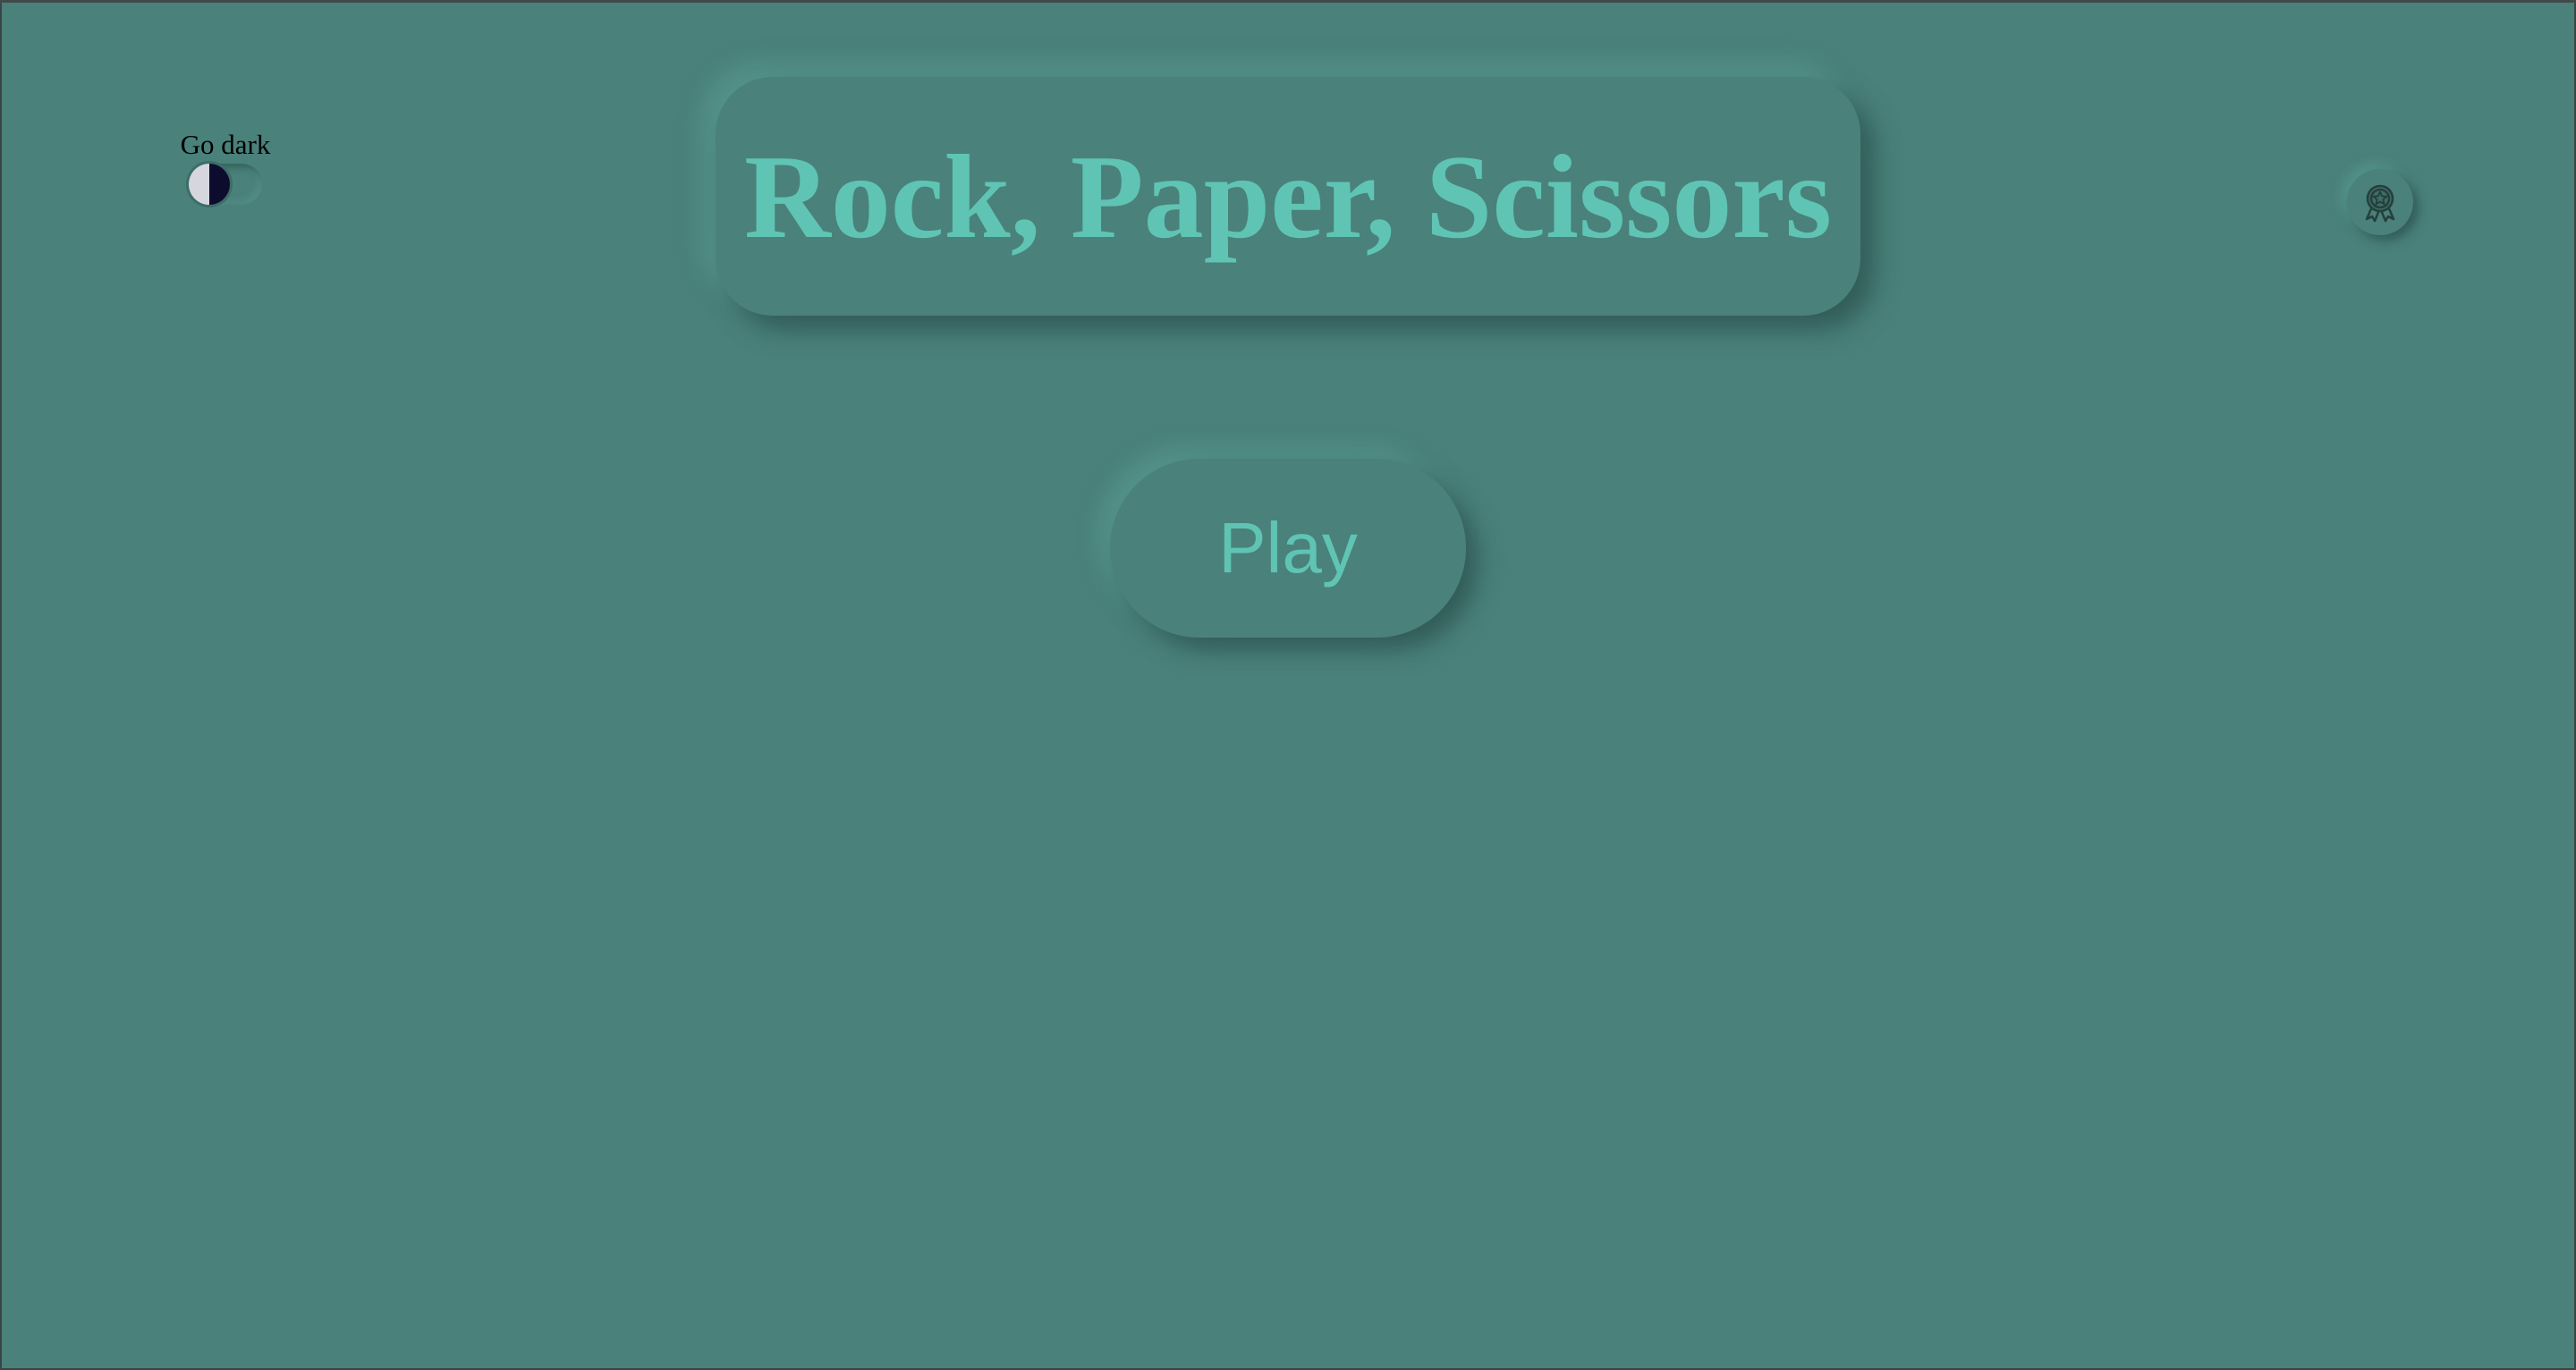 This screenshot has width=2576, height=1370. What do you see at coordinates (209, 184) in the screenshot?
I see `contrast-icon` at bounding box center [209, 184].